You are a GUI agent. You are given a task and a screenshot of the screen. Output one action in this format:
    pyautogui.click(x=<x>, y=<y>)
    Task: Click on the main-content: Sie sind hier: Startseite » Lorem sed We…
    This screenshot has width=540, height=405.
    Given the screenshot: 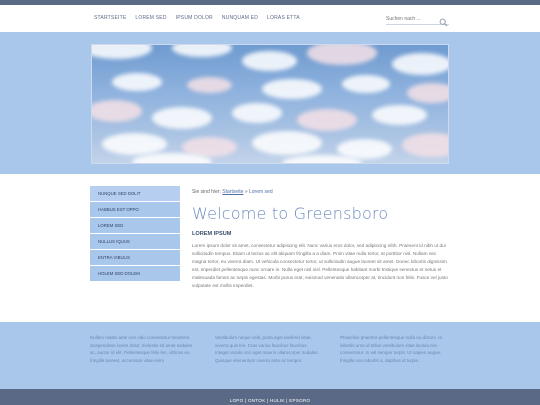 What is the action you would take?
    pyautogui.click(x=321, y=239)
    